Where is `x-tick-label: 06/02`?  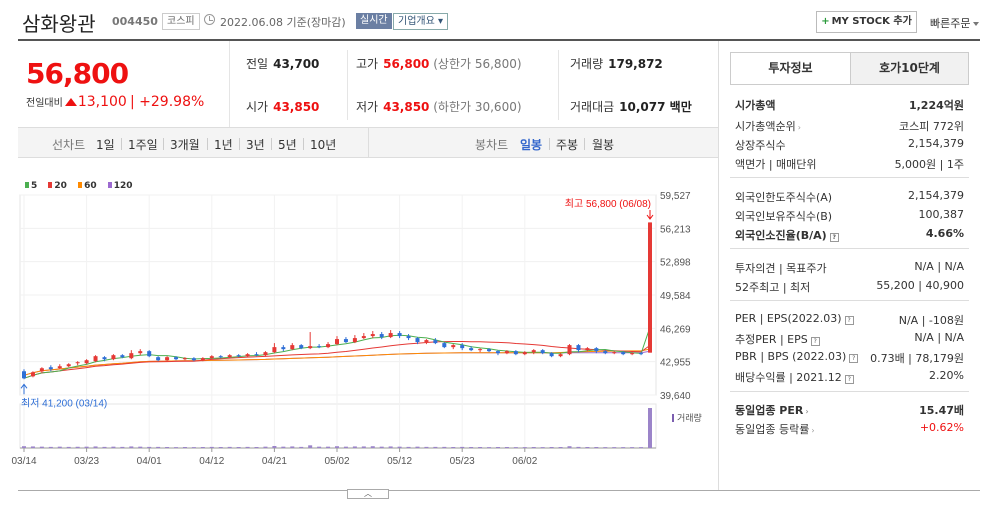
x-tick-label: 06/02 is located at coordinates (524, 461).